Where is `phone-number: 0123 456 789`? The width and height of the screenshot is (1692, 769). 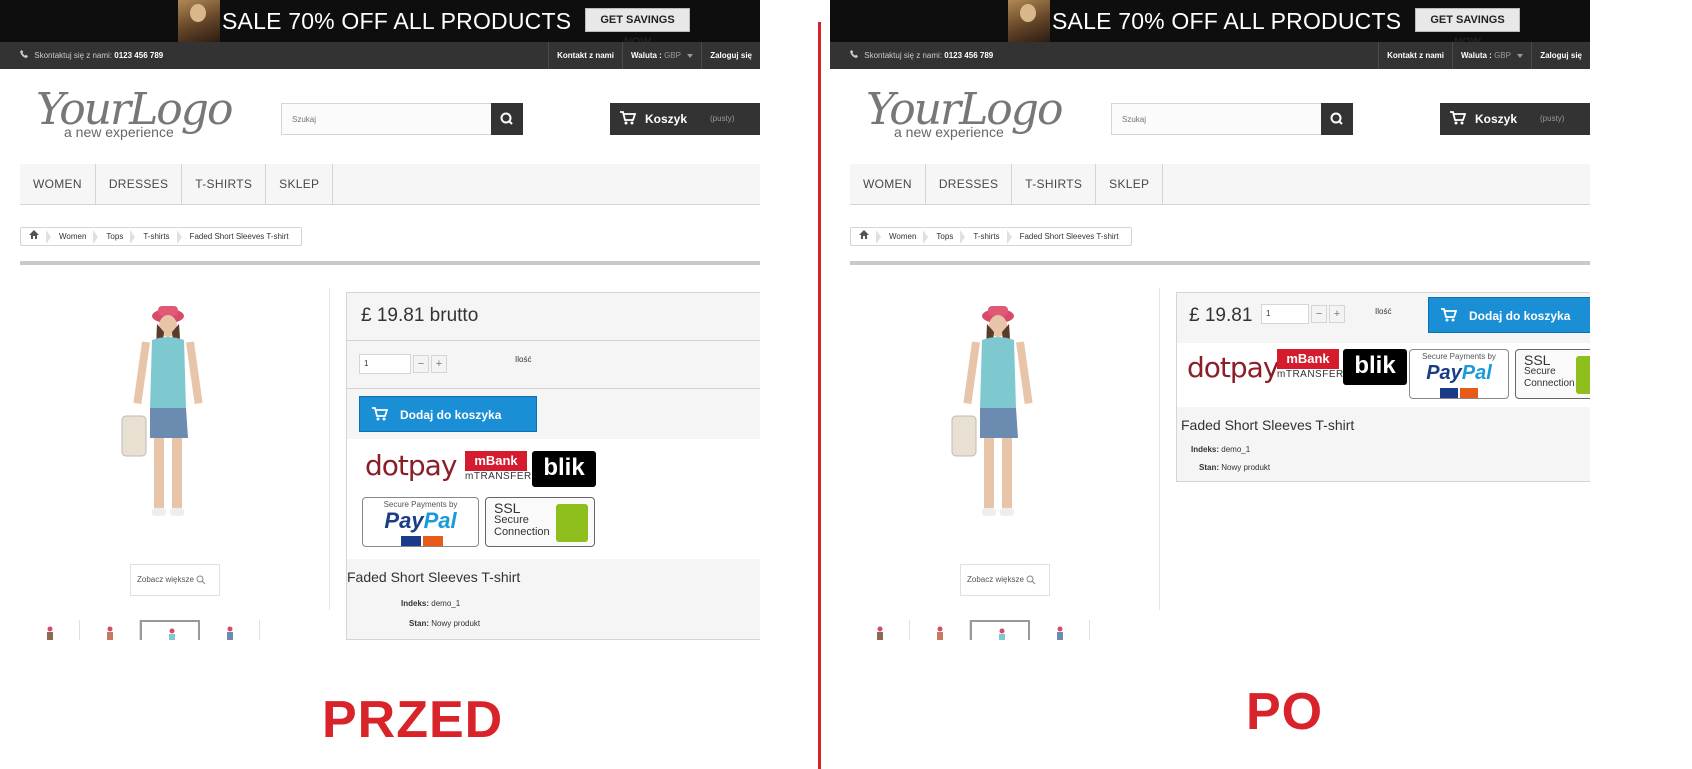
phone-number: 0123 456 789 is located at coordinates (139, 55).